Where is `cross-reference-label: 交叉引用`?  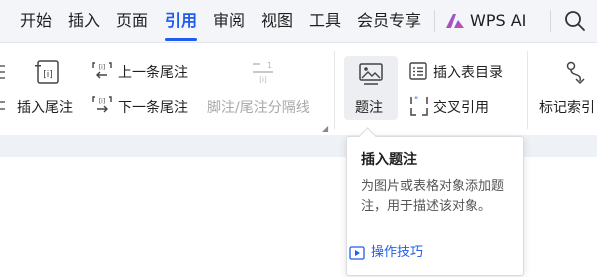
cross-reference-label: 交叉引用 is located at coordinates (461, 108).